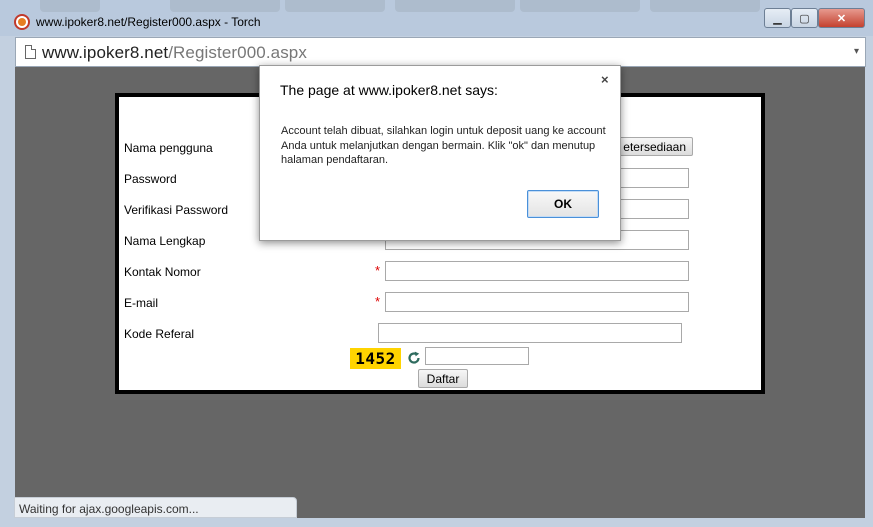 The height and width of the screenshot is (527, 873). Describe the element at coordinates (22, 22) in the screenshot. I see `torch-logo-icon` at that location.